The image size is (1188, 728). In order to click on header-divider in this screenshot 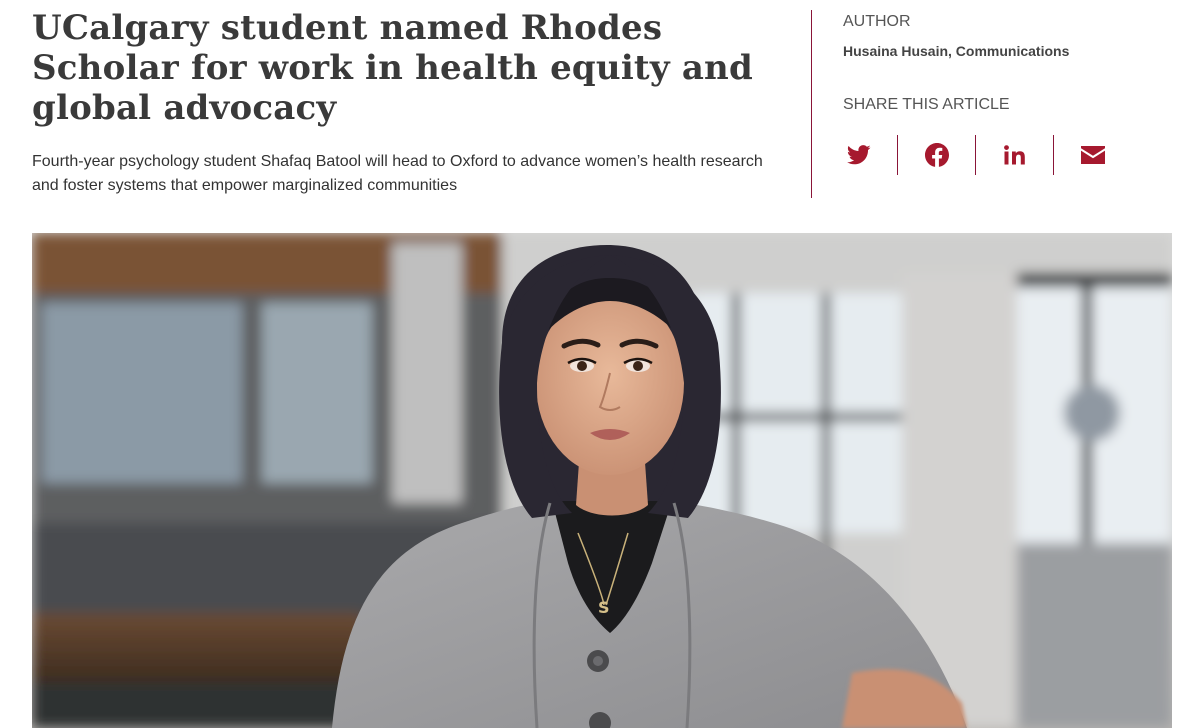, I will do `click(811, 104)`.